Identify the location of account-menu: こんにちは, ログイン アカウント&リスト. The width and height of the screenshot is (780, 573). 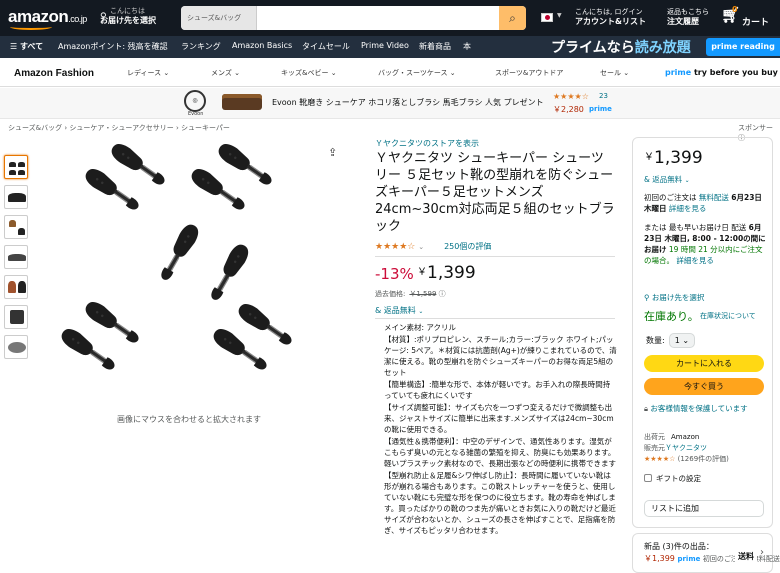
(610, 17).